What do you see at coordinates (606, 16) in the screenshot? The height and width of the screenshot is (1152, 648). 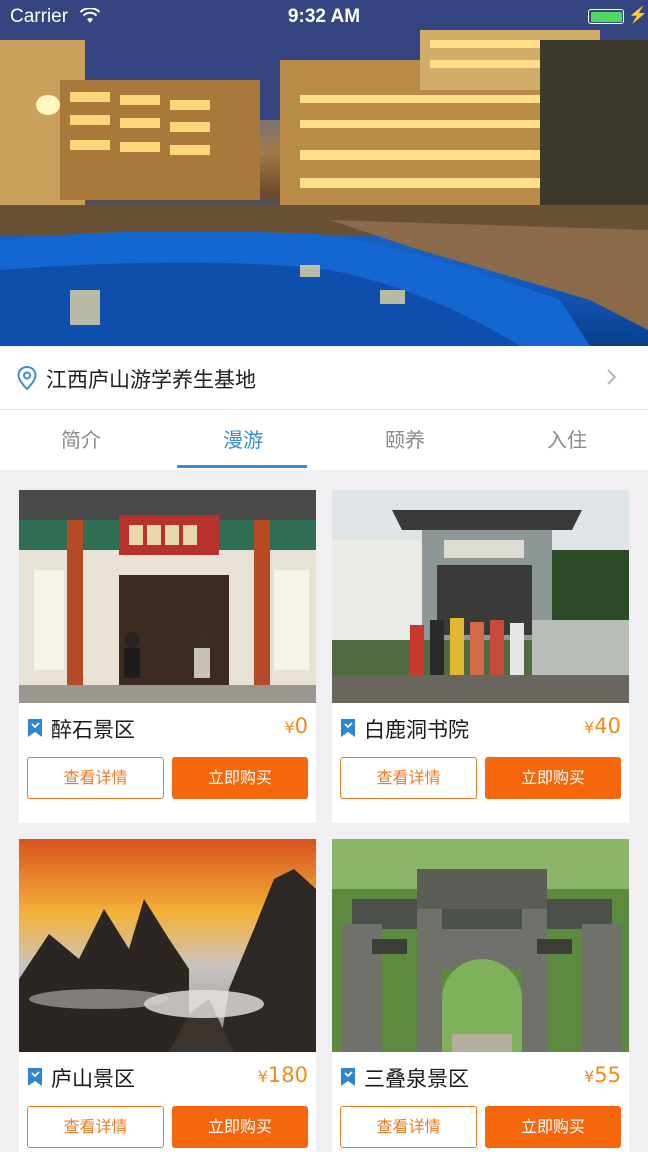 I see `battery-icon` at bounding box center [606, 16].